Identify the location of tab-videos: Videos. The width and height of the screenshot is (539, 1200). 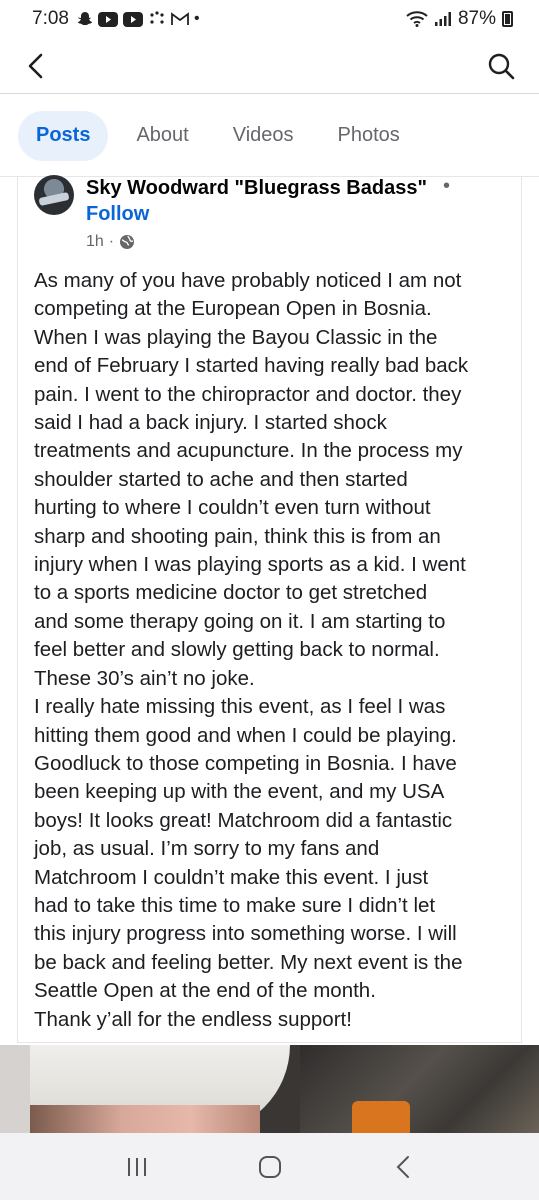
(263, 136).